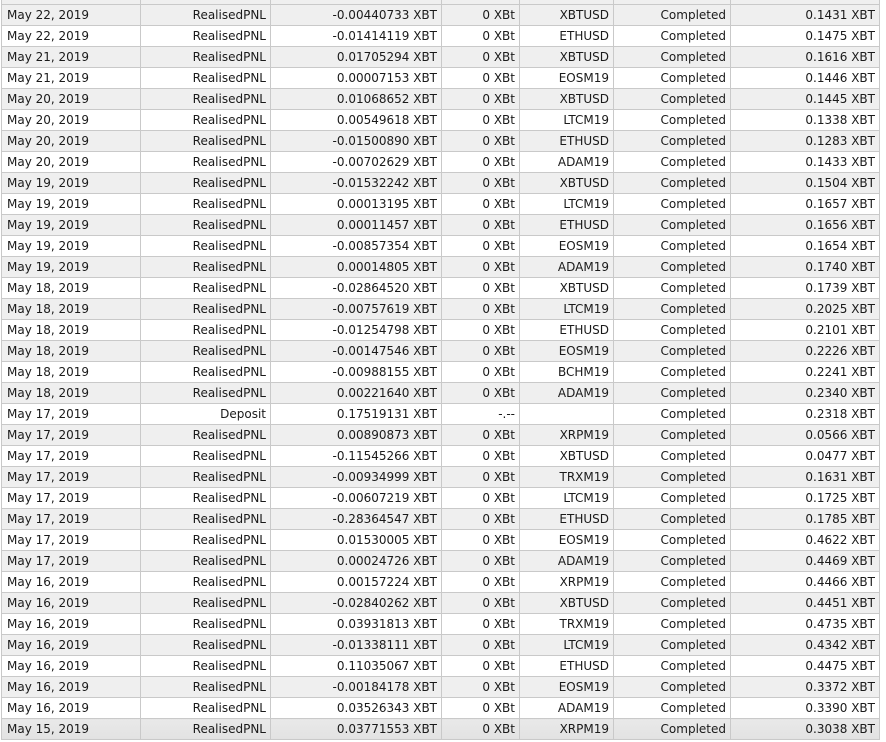 This screenshot has width=886, height=742. What do you see at coordinates (566, 561) in the screenshot?
I see `cell-address: ADAM19` at bounding box center [566, 561].